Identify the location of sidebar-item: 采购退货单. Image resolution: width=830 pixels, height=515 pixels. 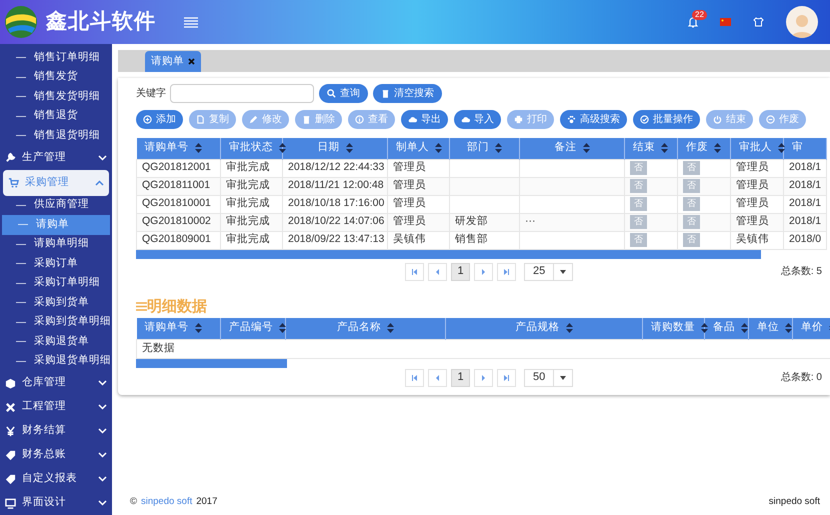
(56, 342).